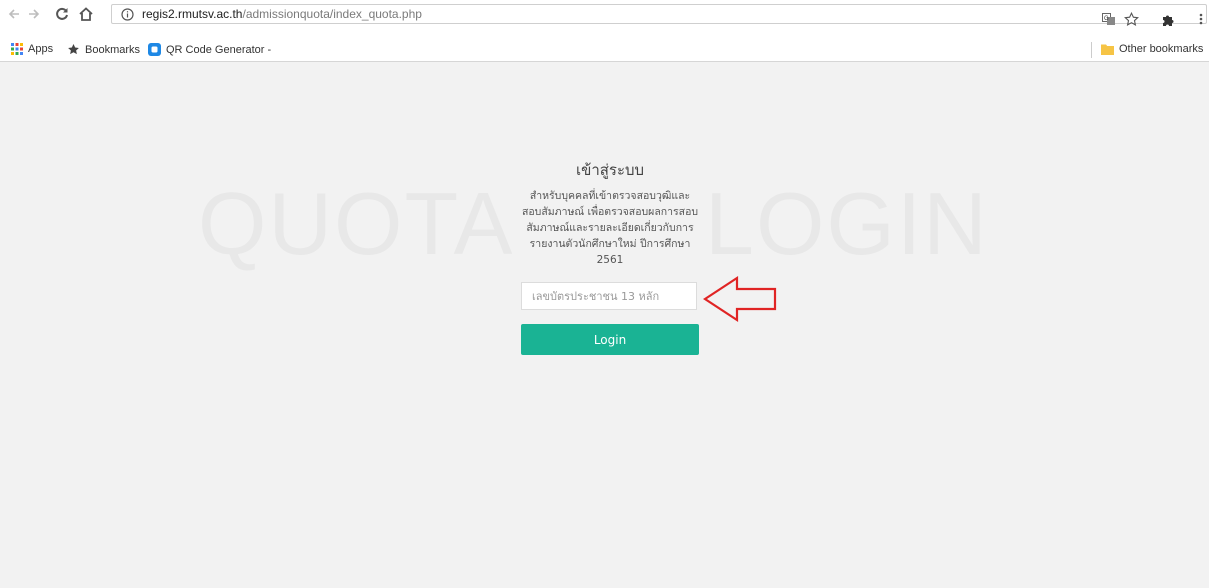  What do you see at coordinates (192, 14) in the screenshot?
I see `url-host: regis2.rmutsv.ac.th` at bounding box center [192, 14].